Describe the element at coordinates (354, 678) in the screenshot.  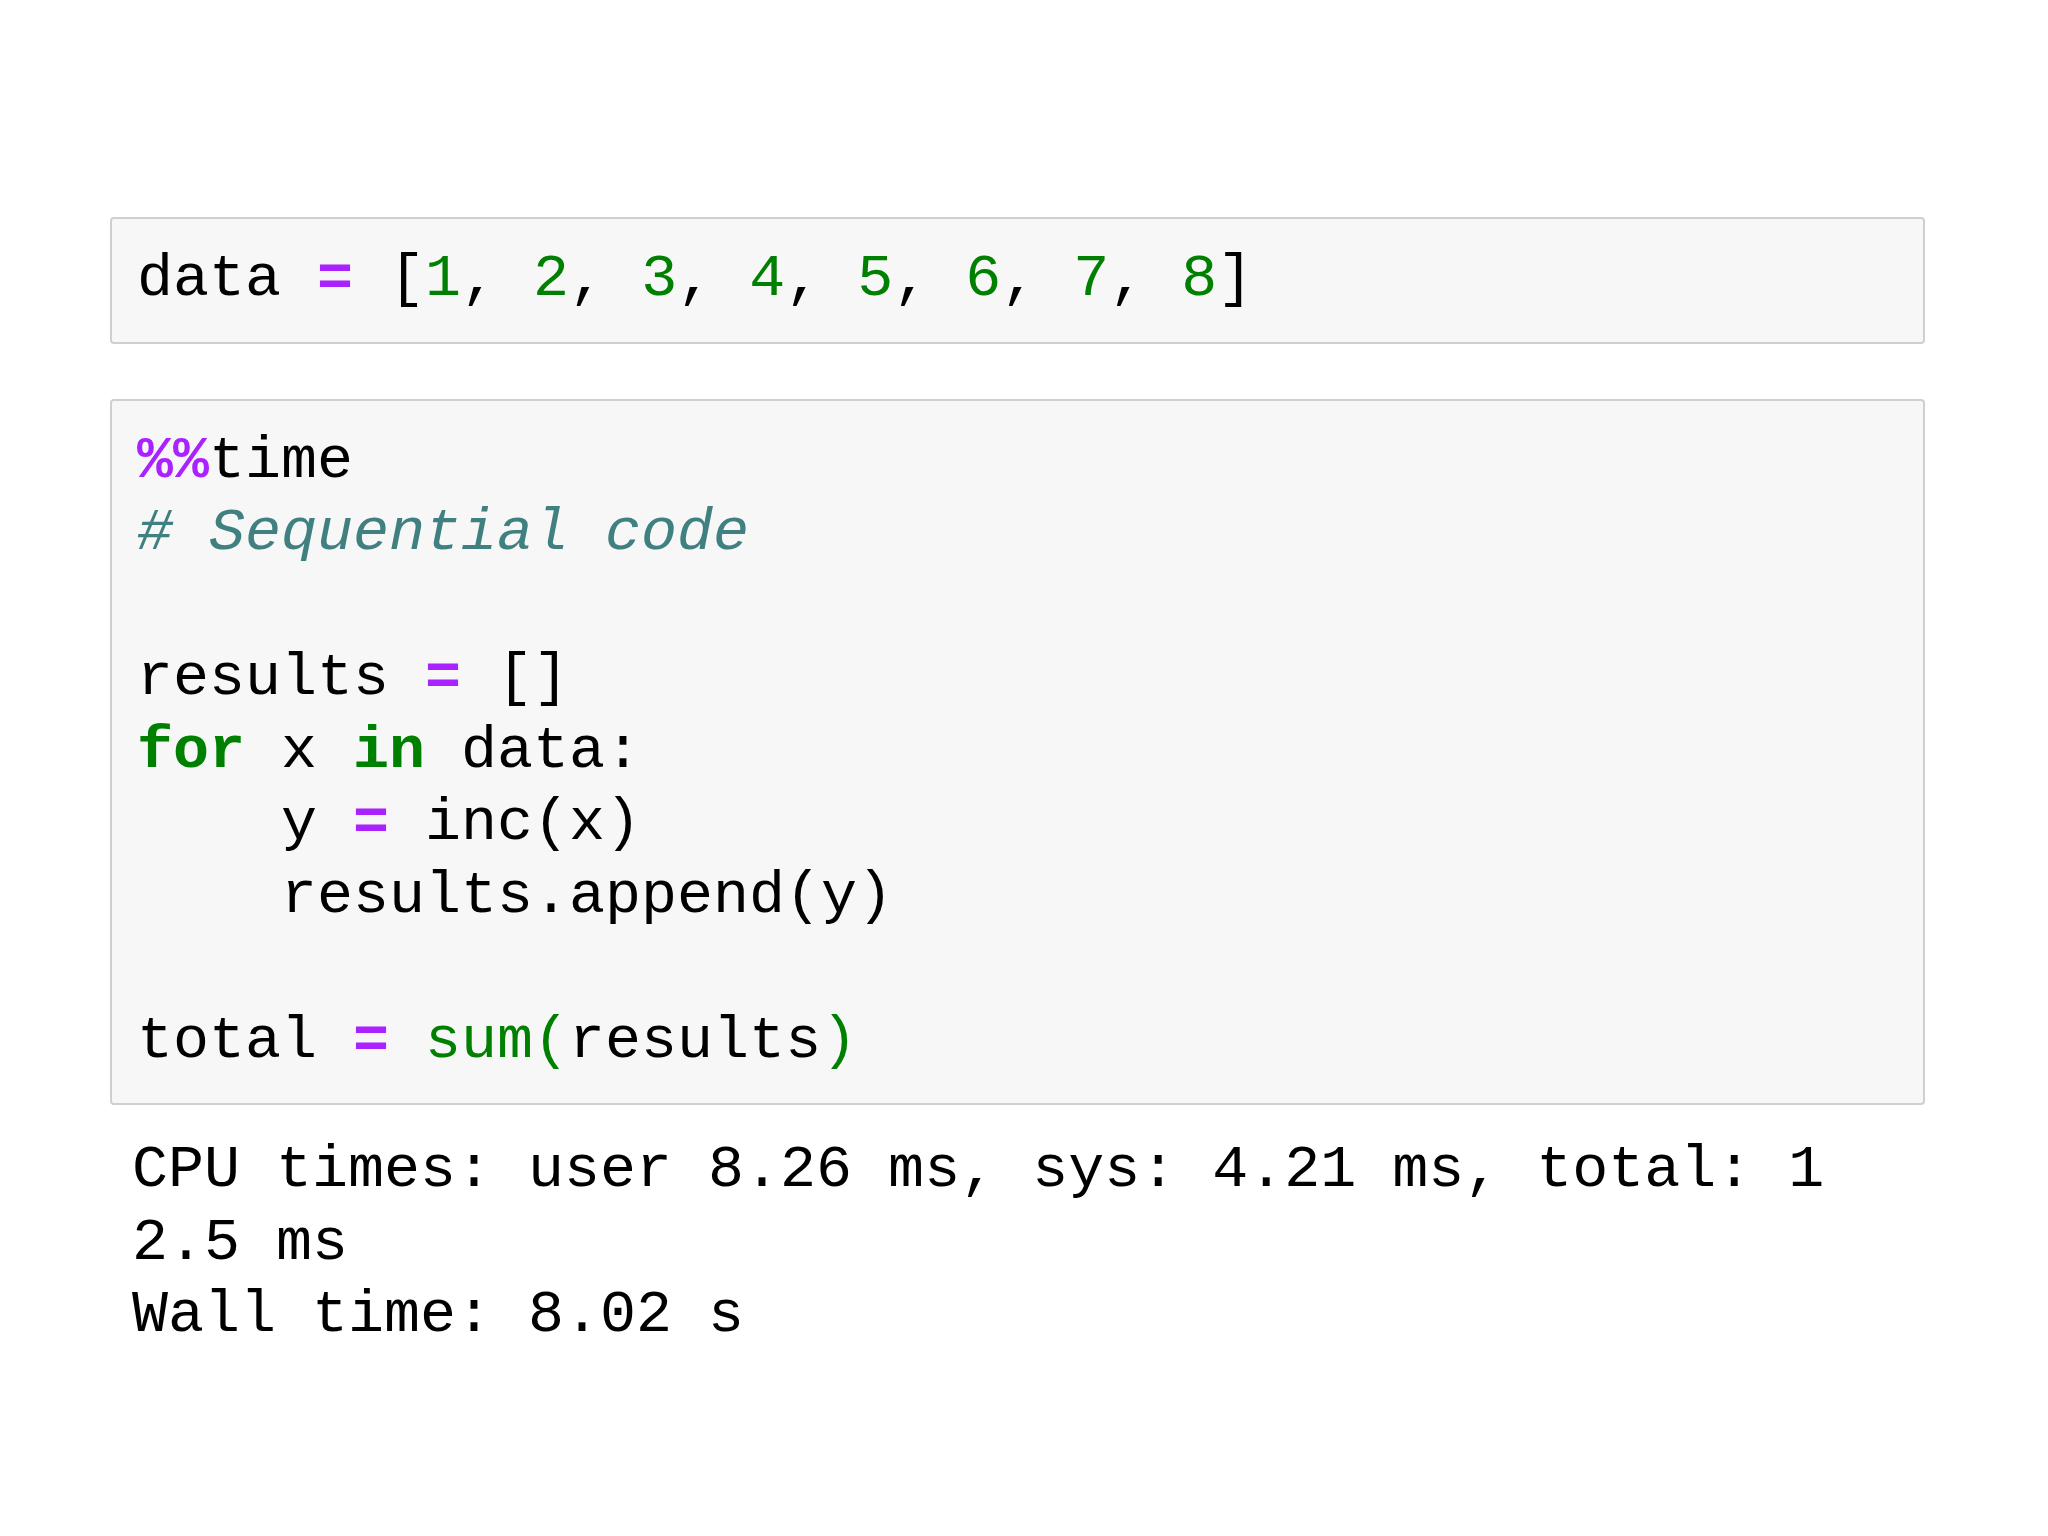
I see `code-line: results = []` at that location.